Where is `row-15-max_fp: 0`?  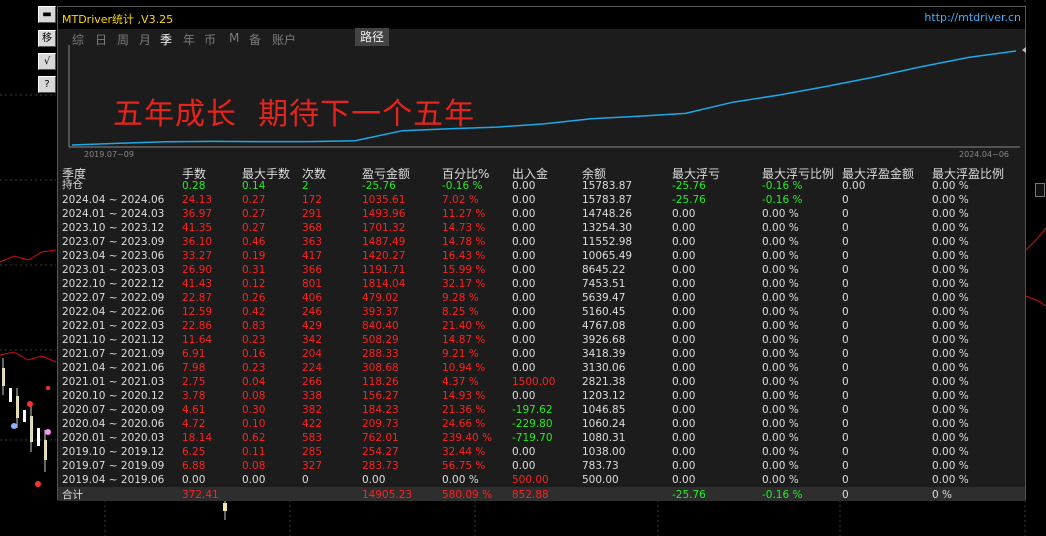 row-15-max_fp: 0 is located at coordinates (845, 410).